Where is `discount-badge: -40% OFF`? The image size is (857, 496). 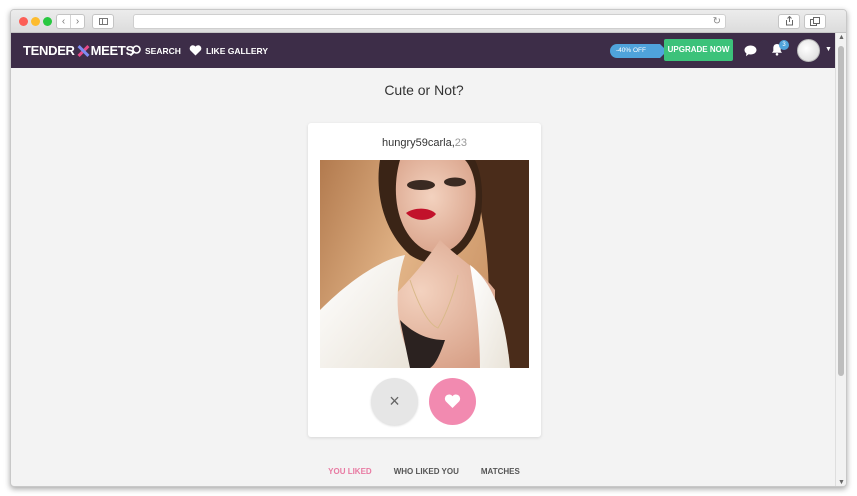 discount-badge: -40% OFF is located at coordinates (638, 51).